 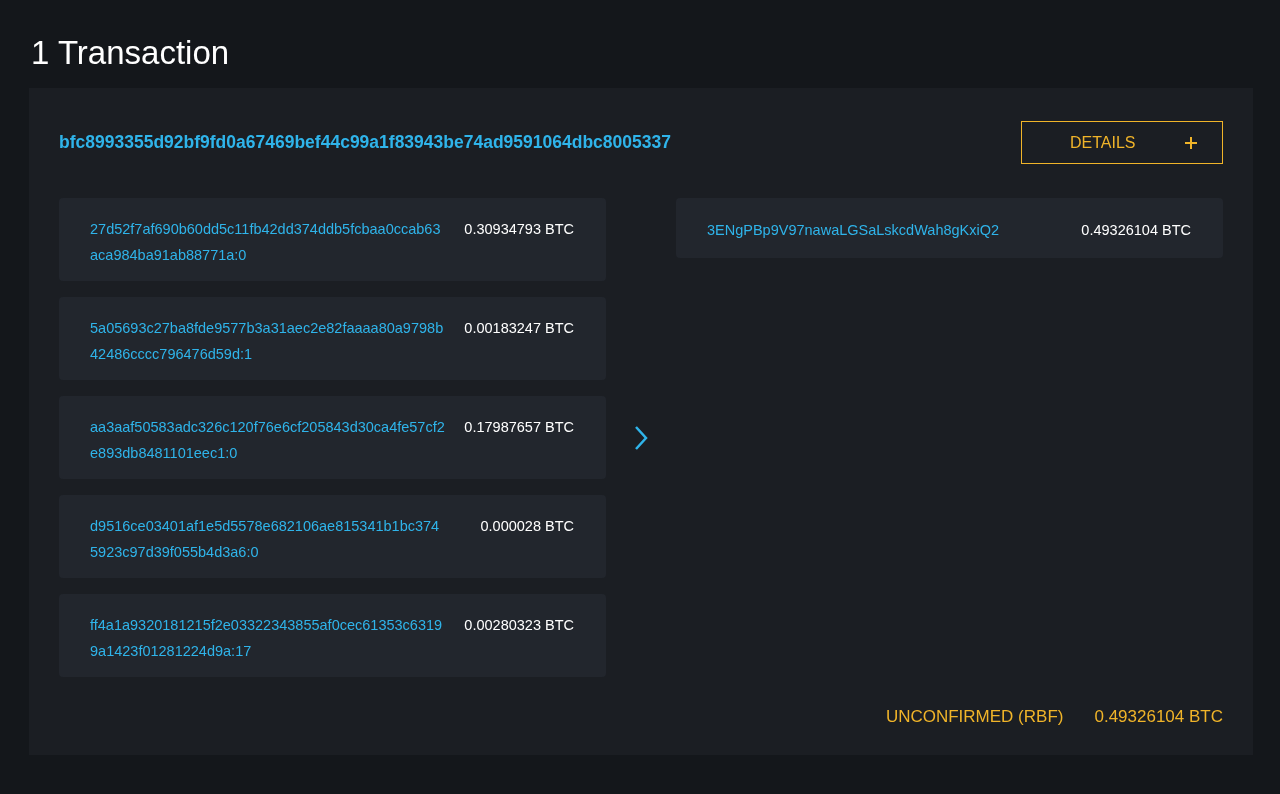 What do you see at coordinates (267, 545) in the screenshot?
I see `input-address-link: d9516ce03401af1e5d5578e682106ae815341b1bc3745923c97d39f055b4d3a6:0` at bounding box center [267, 545].